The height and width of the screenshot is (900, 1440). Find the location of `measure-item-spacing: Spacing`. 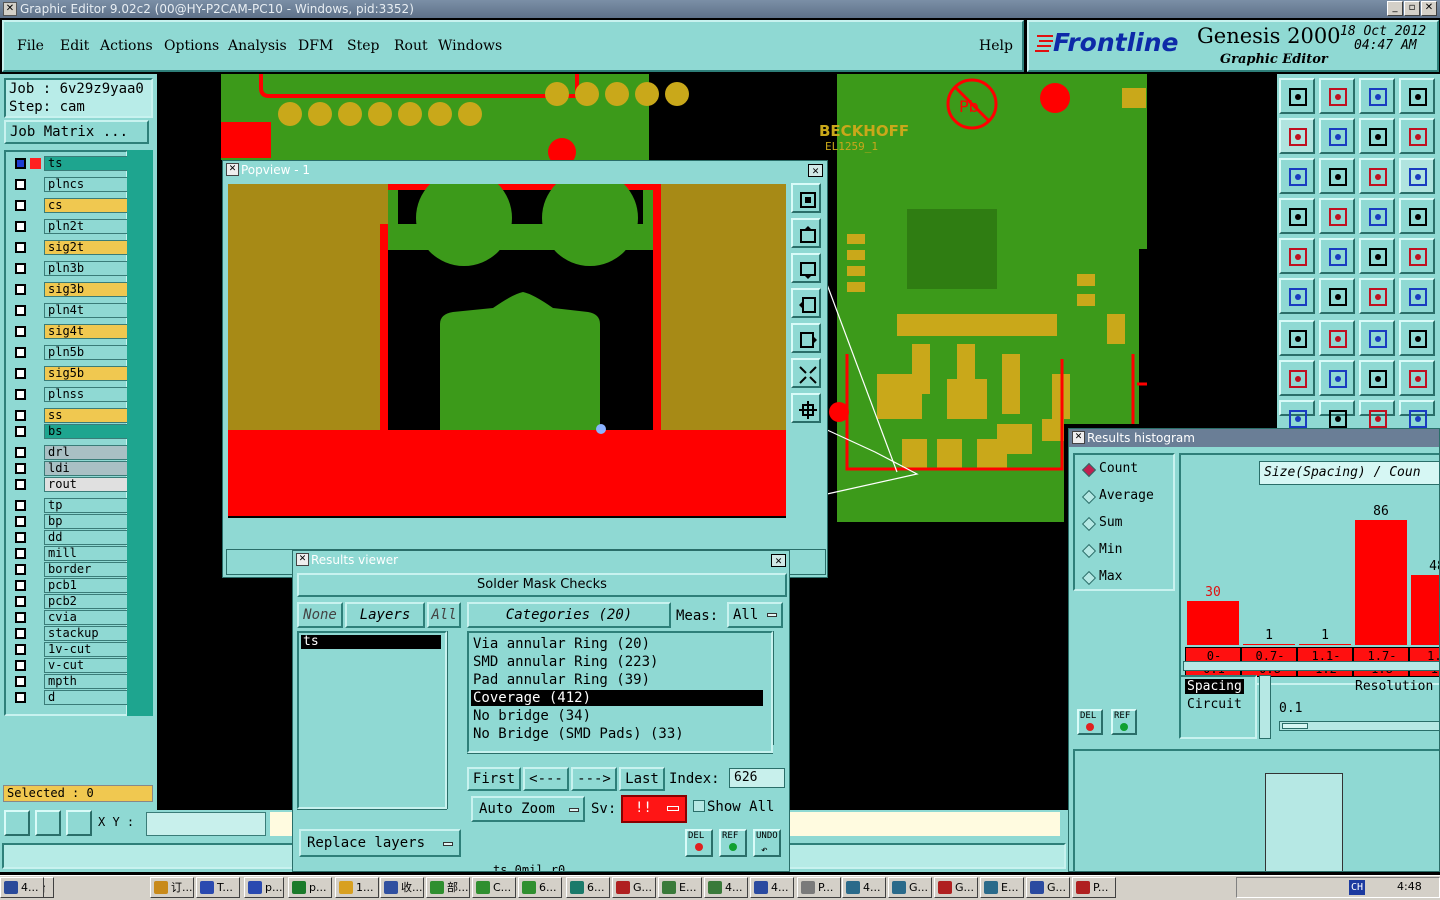

measure-item-spacing: Spacing is located at coordinates (1214, 686).